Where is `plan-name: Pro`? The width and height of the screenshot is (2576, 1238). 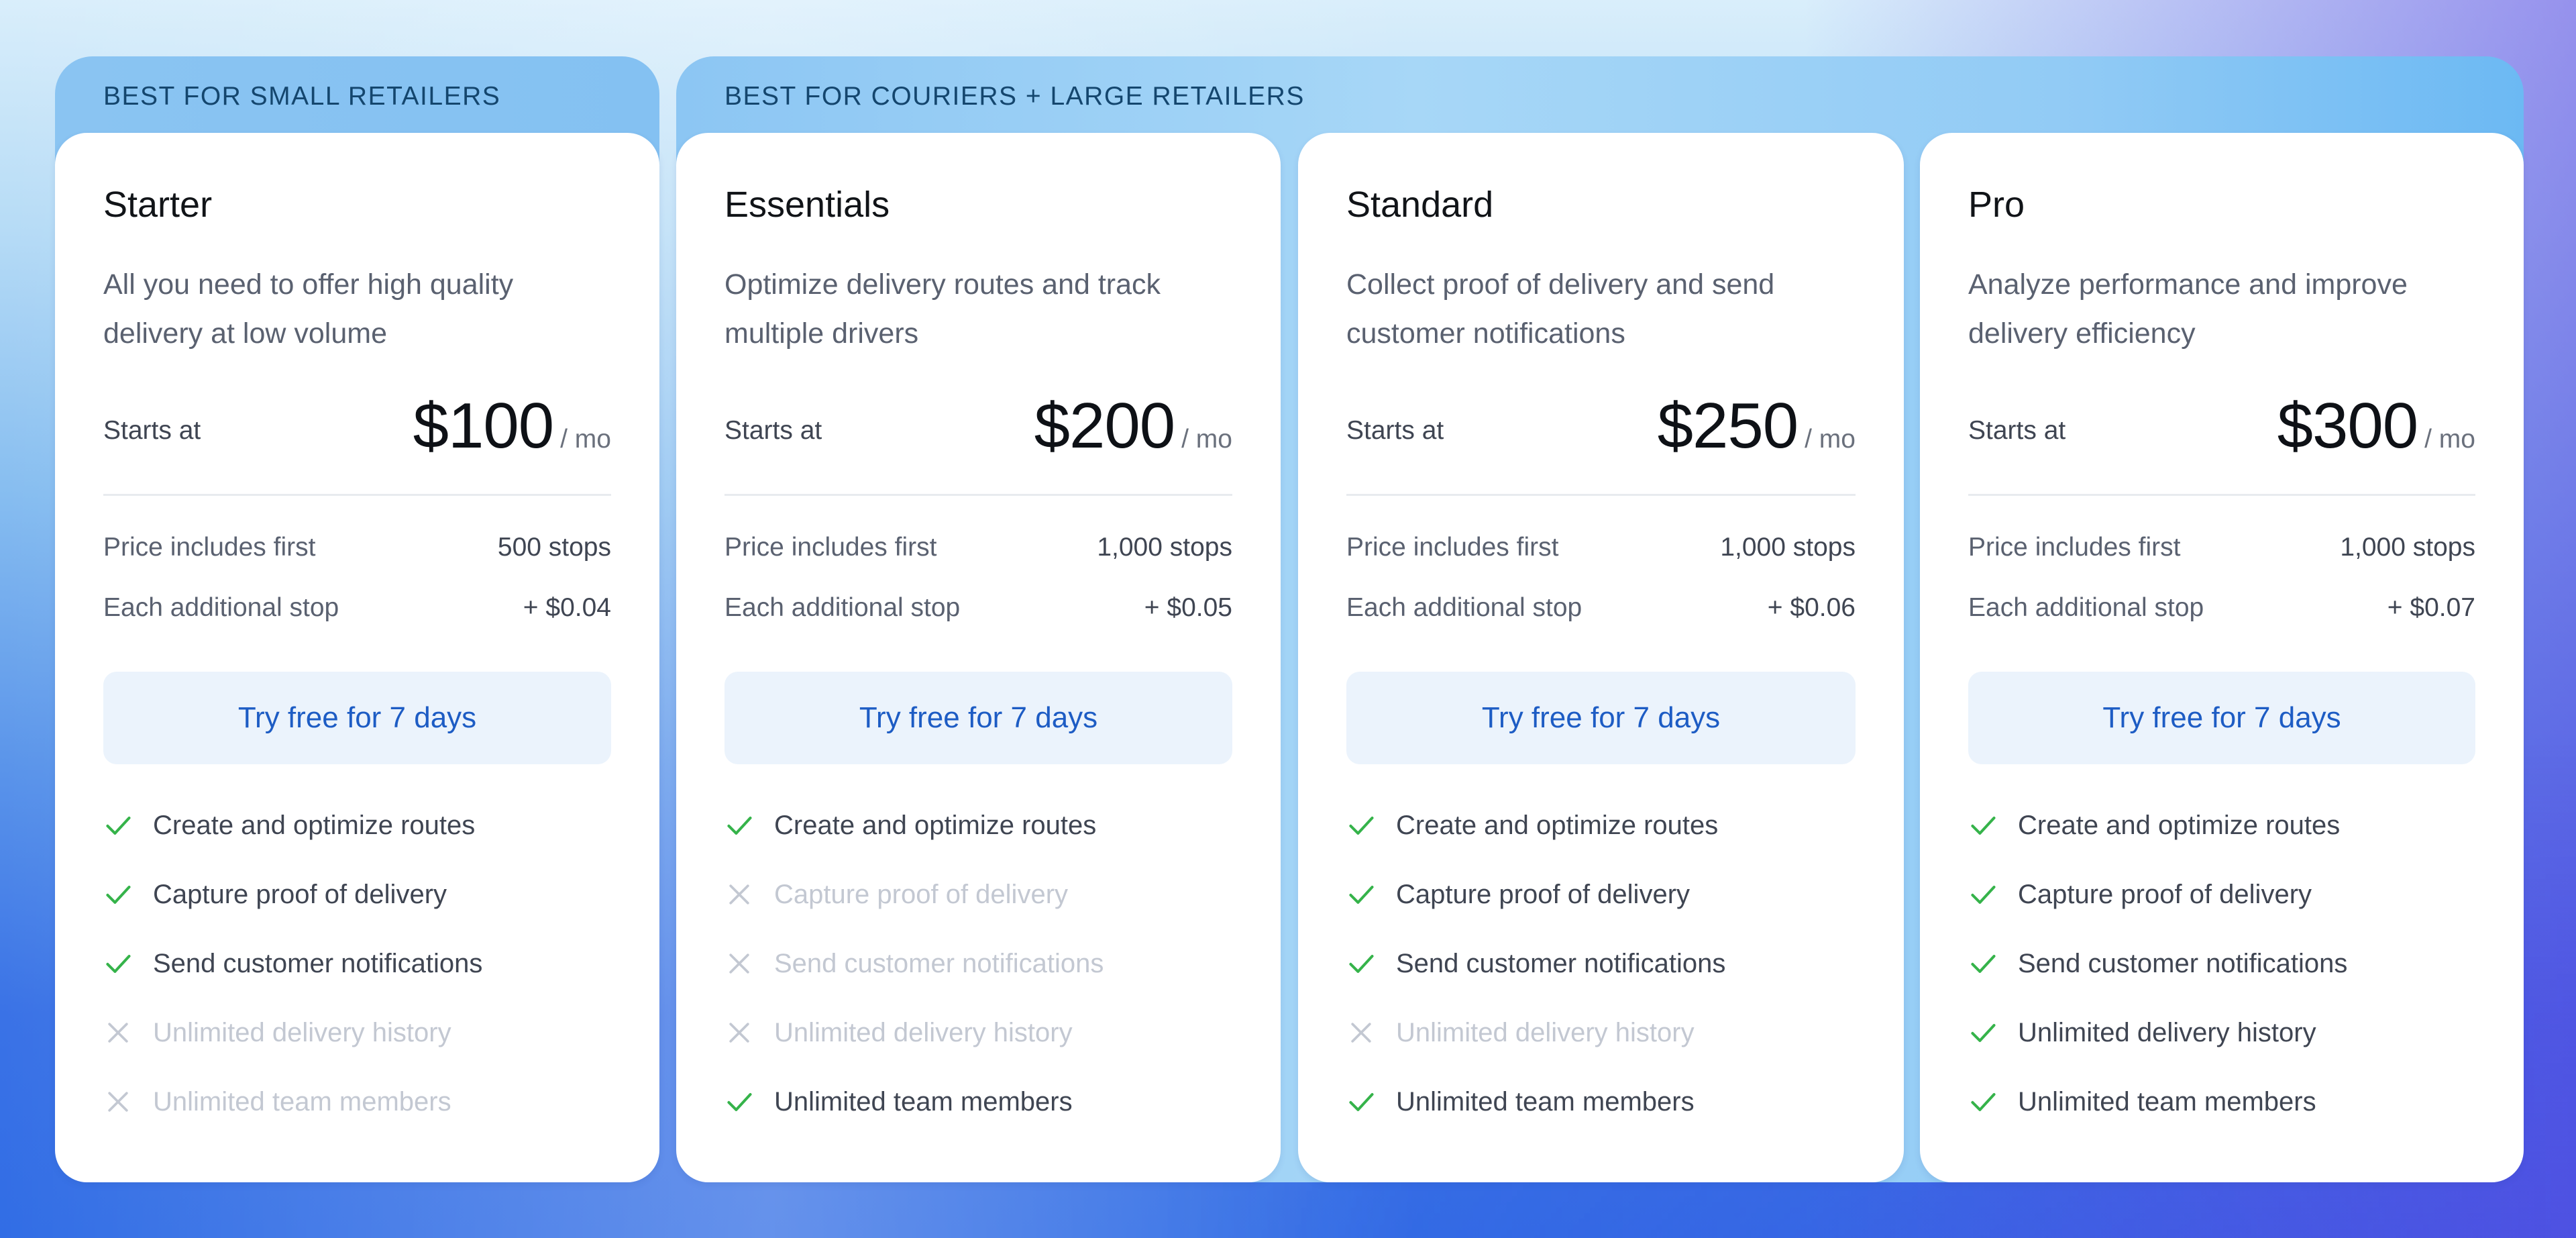 plan-name: Pro is located at coordinates (1996, 205).